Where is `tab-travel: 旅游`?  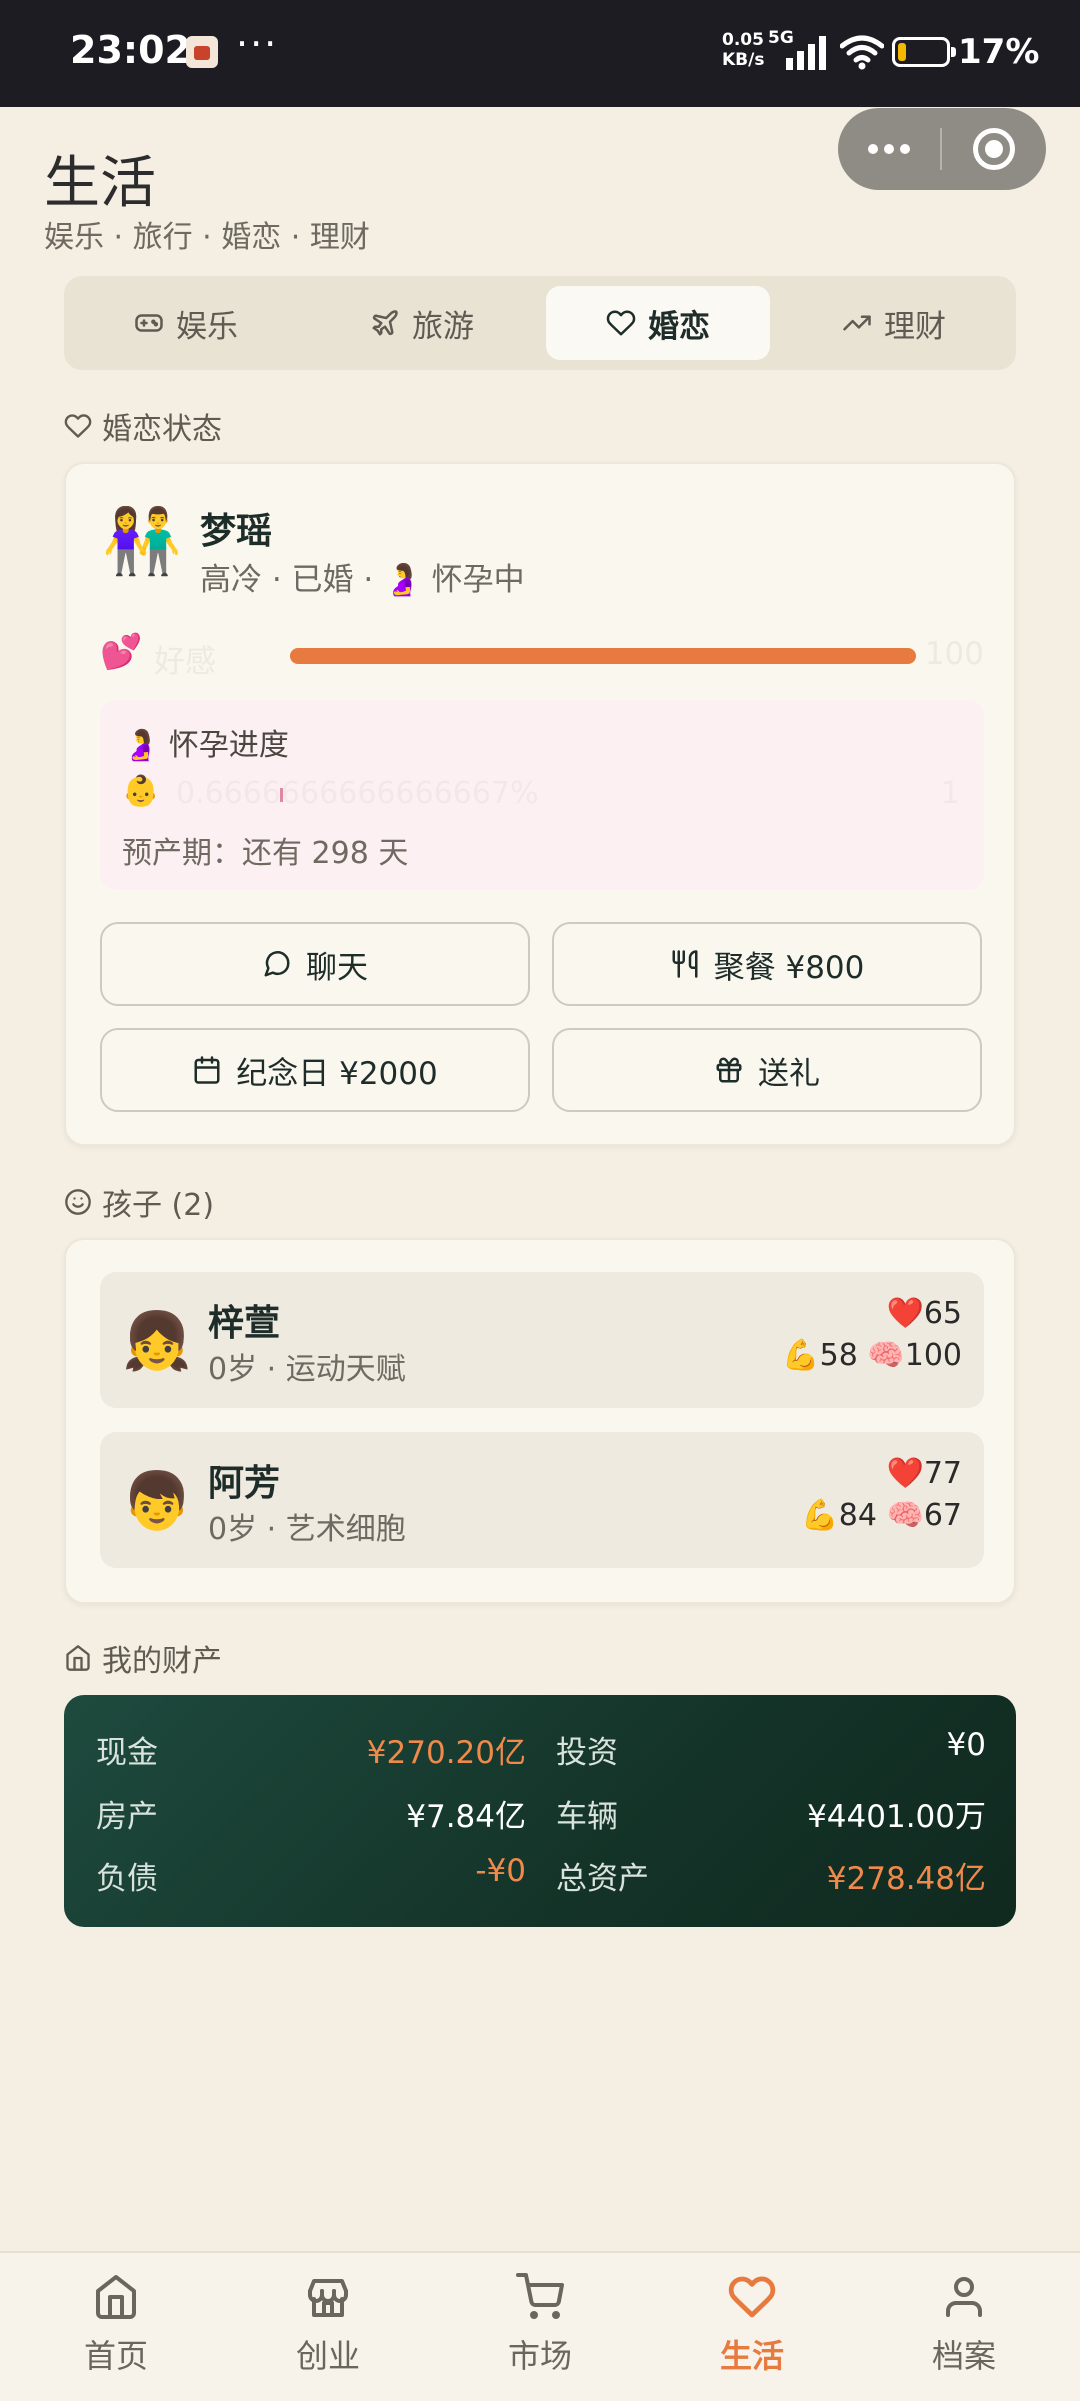
tab-travel: 旅游 is located at coordinates (422, 323).